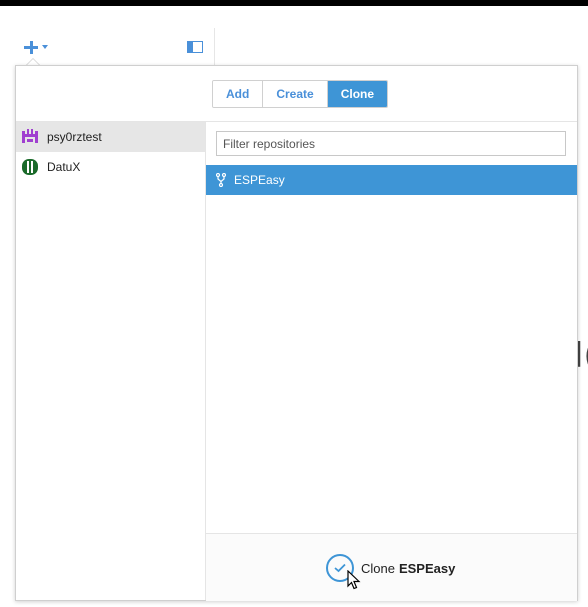 Image resolution: width=588 pixels, height=607 pixels. What do you see at coordinates (110, 137) in the screenshot?
I see `account-item-psy0rztest: psy0rztest` at bounding box center [110, 137].